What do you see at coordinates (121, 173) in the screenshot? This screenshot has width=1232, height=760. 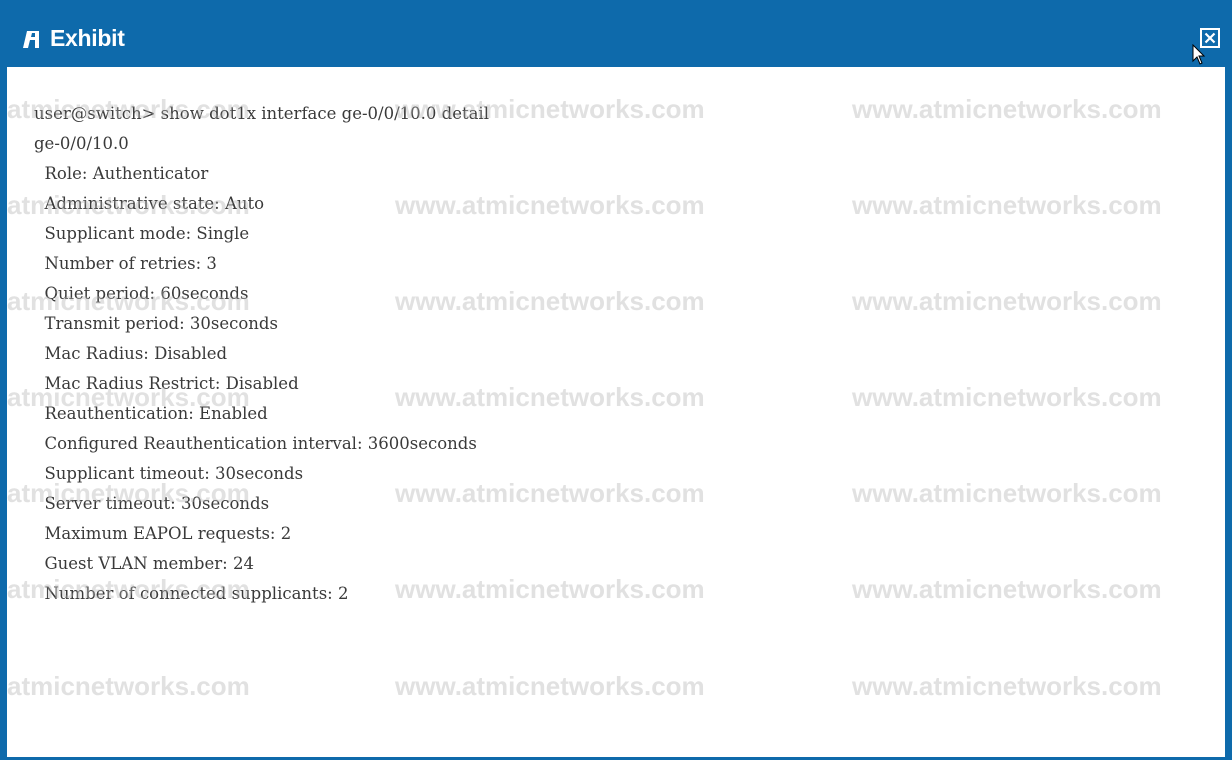 I see `output-line: Role: Authenticator` at bounding box center [121, 173].